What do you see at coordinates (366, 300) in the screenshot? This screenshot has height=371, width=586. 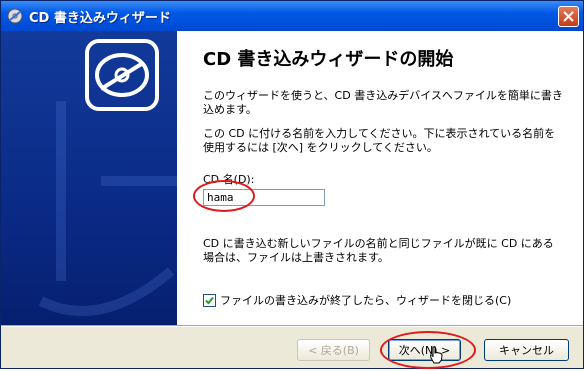 I see `close-after-label: ファイルの書き込みが終了したら、ウィザードを閉じる(C)` at bounding box center [366, 300].